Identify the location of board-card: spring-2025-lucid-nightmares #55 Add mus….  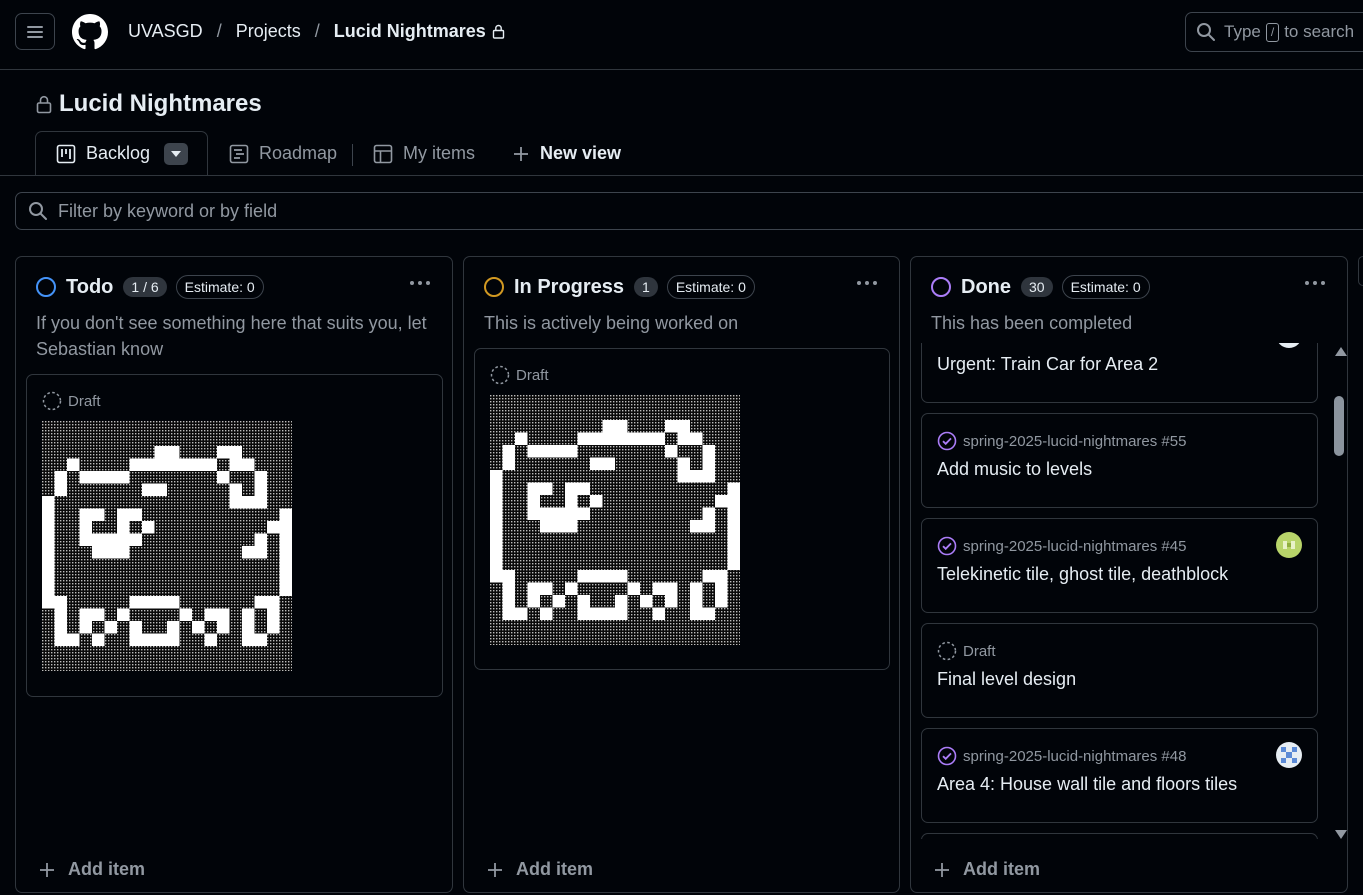
(1119, 460).